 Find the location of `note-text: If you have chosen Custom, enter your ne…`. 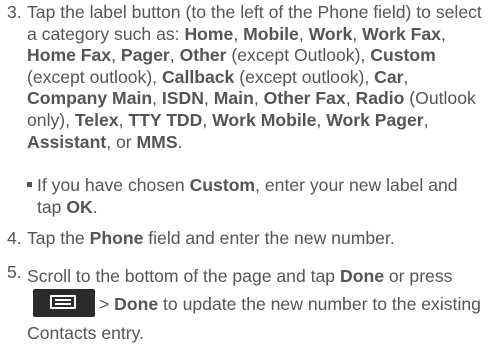

note-text: If you have chosen Custom, enter your ne… is located at coordinates (247, 196).